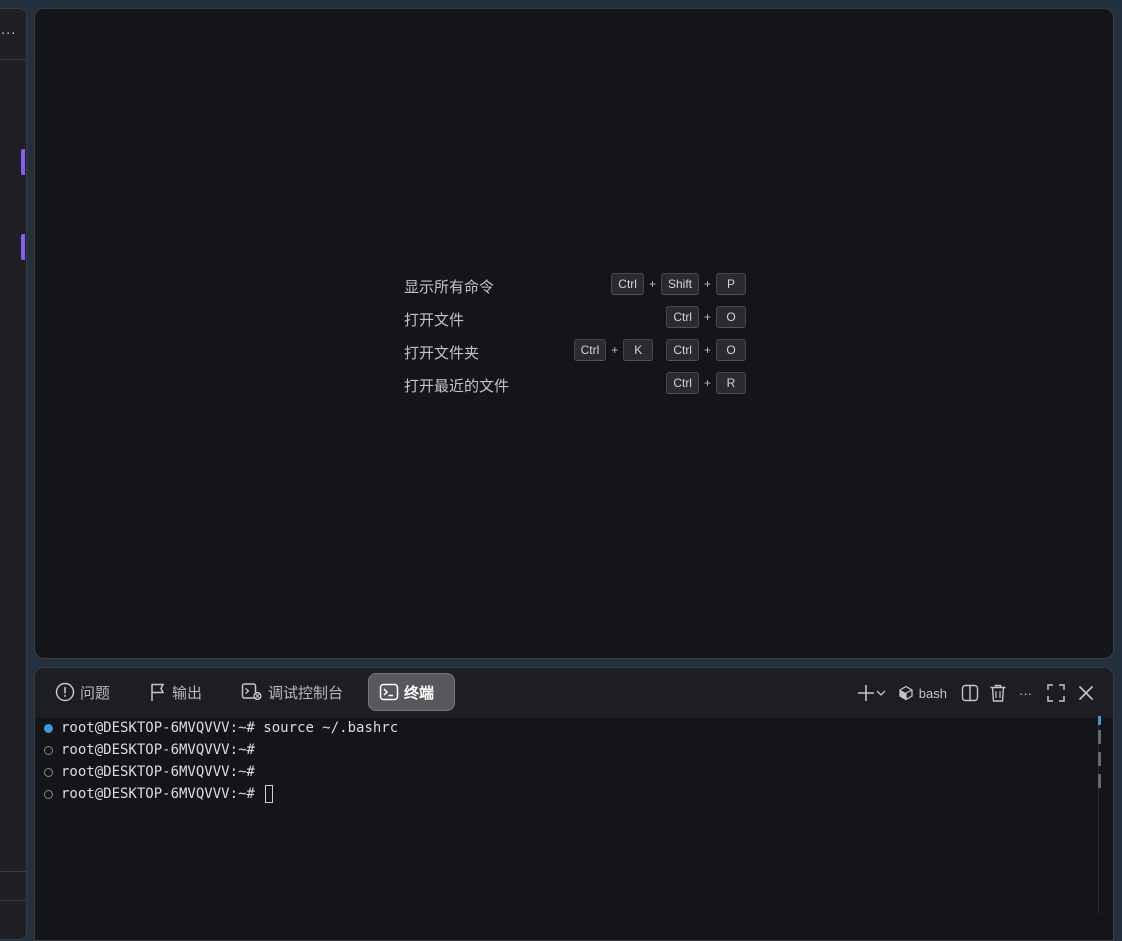 The image size is (1122, 941). Describe the element at coordinates (575, 388) in the screenshot. I see `shortcut-row-open-recent: 打开最近的文件 Ctrl + R` at that location.